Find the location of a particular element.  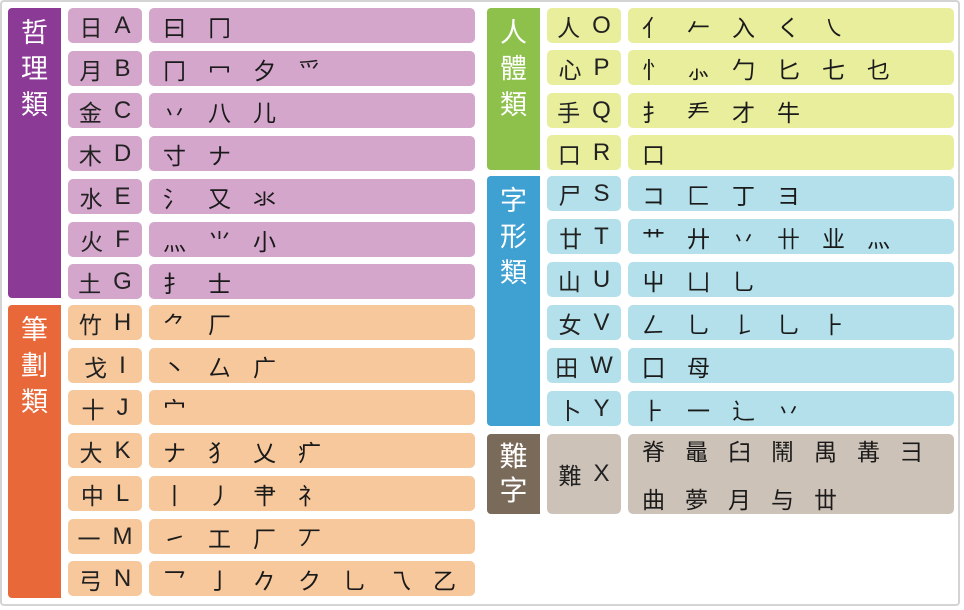

root-glyph: 灬 is located at coordinates (174, 242).